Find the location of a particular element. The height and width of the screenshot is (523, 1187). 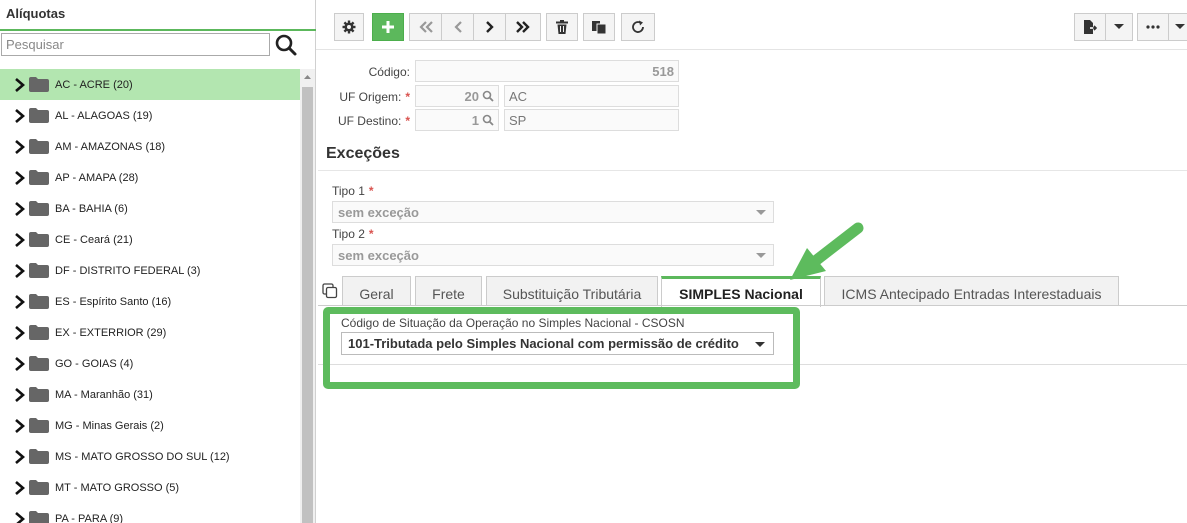

tree-item: MG - Minas Gerais (2) is located at coordinates (150, 425).